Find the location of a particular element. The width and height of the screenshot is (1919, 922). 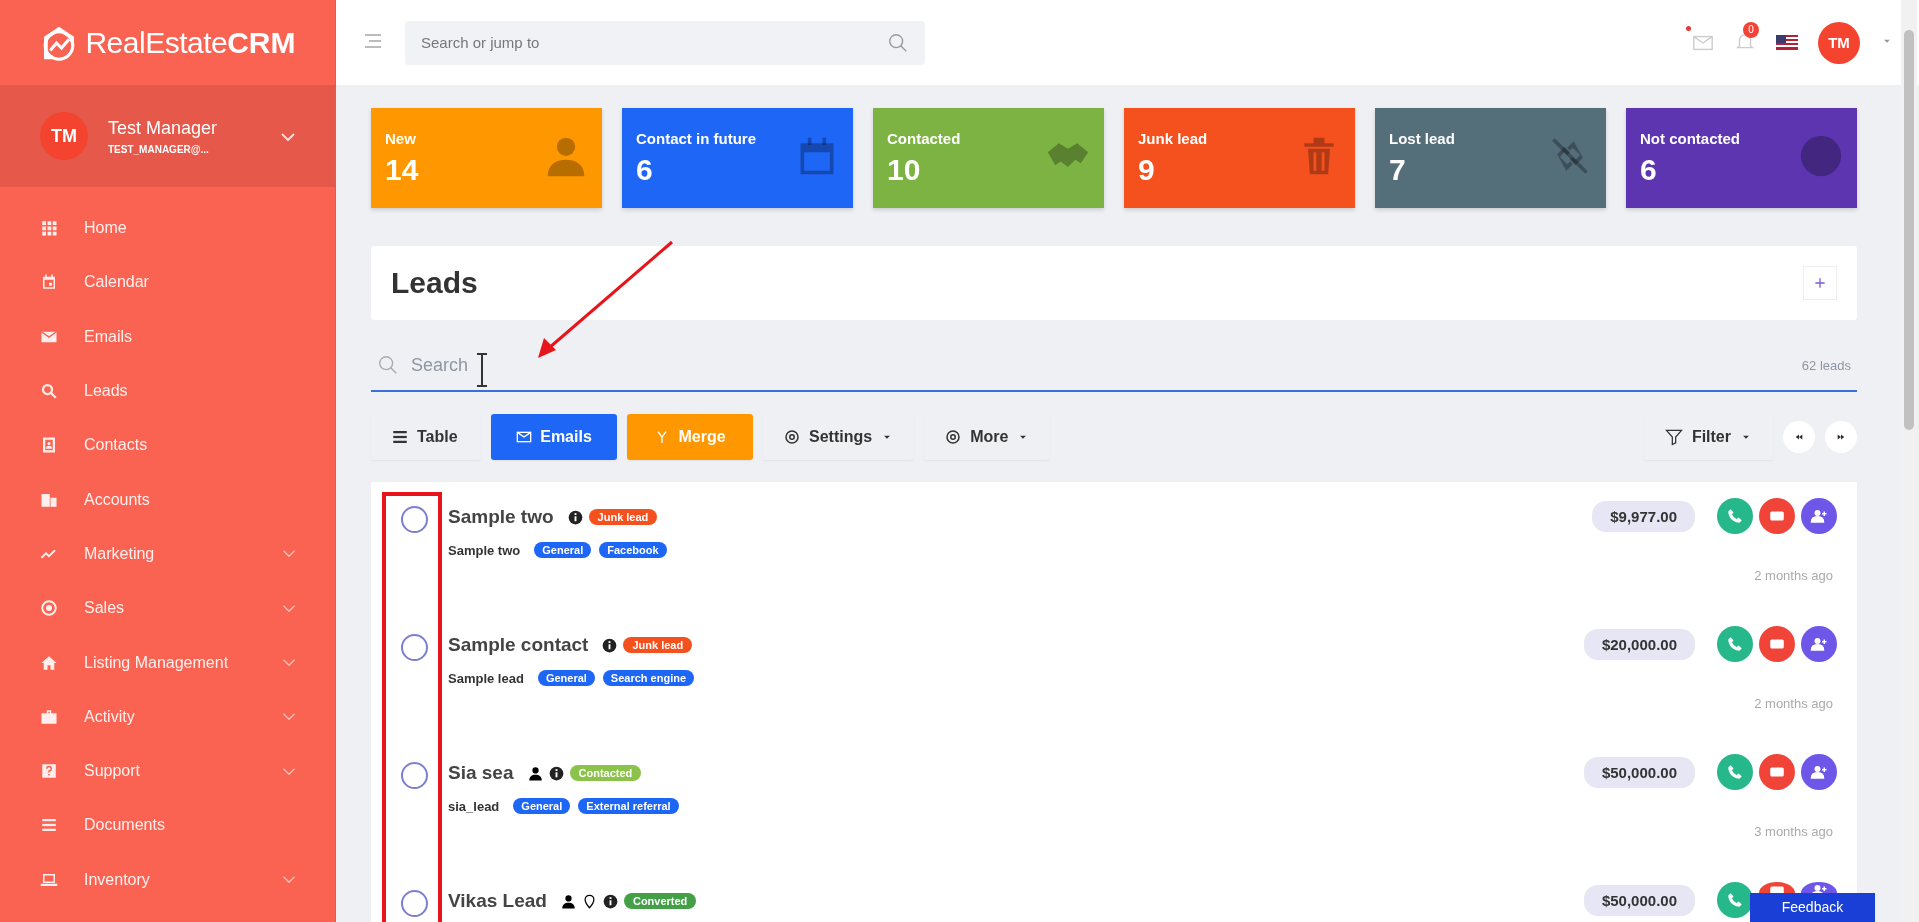

amount: $9,977.00 is located at coordinates (1643, 516).